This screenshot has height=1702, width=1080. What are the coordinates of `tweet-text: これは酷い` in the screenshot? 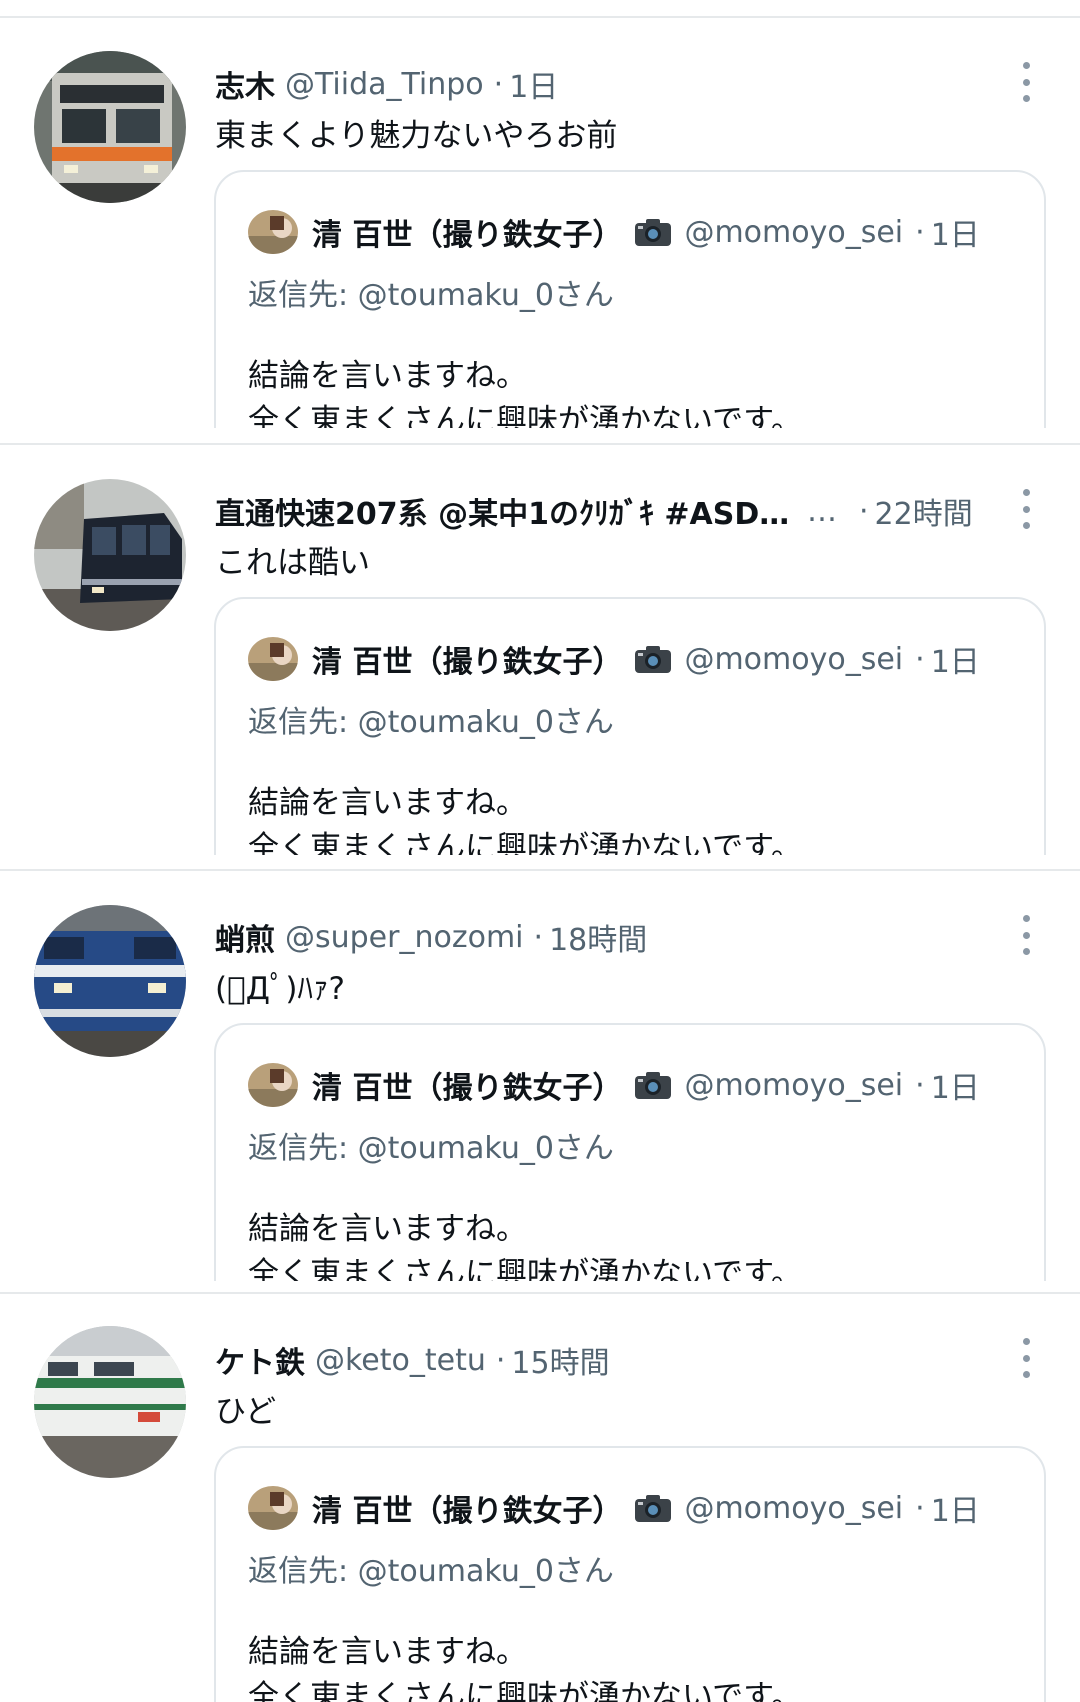 It's located at (292, 563).